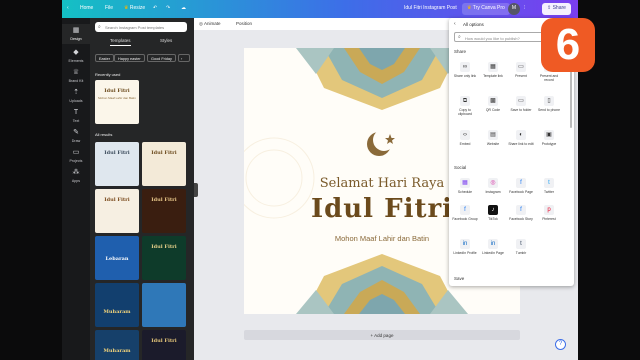  What do you see at coordinates (556, 9) in the screenshot?
I see `share-button: ⇪ Share` at bounding box center [556, 9].